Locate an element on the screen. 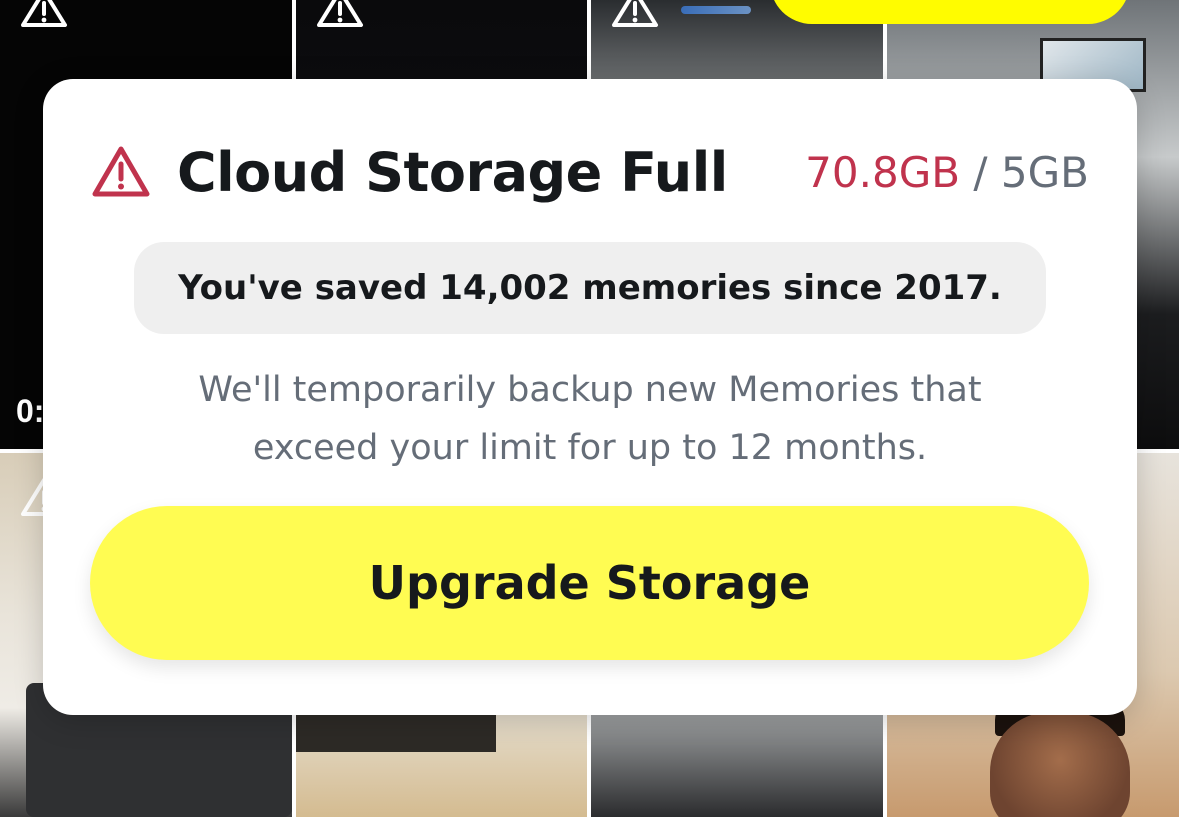 Image resolution: width=1179 pixels, height=817 pixels. video-duration-label: 0: is located at coordinates (30, 411).